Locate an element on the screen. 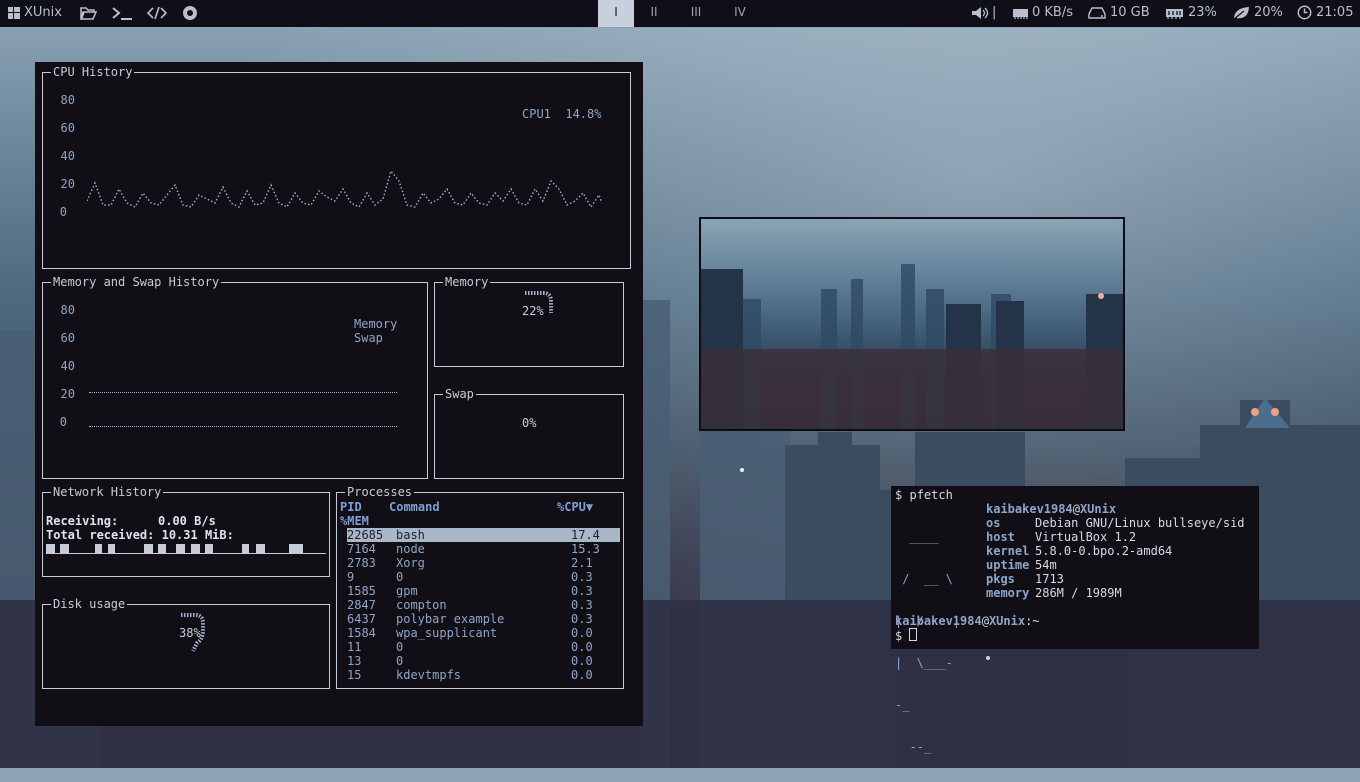 This screenshot has height=782, width=1360. cpu-axis-20: 20 is located at coordinates (67, 184).